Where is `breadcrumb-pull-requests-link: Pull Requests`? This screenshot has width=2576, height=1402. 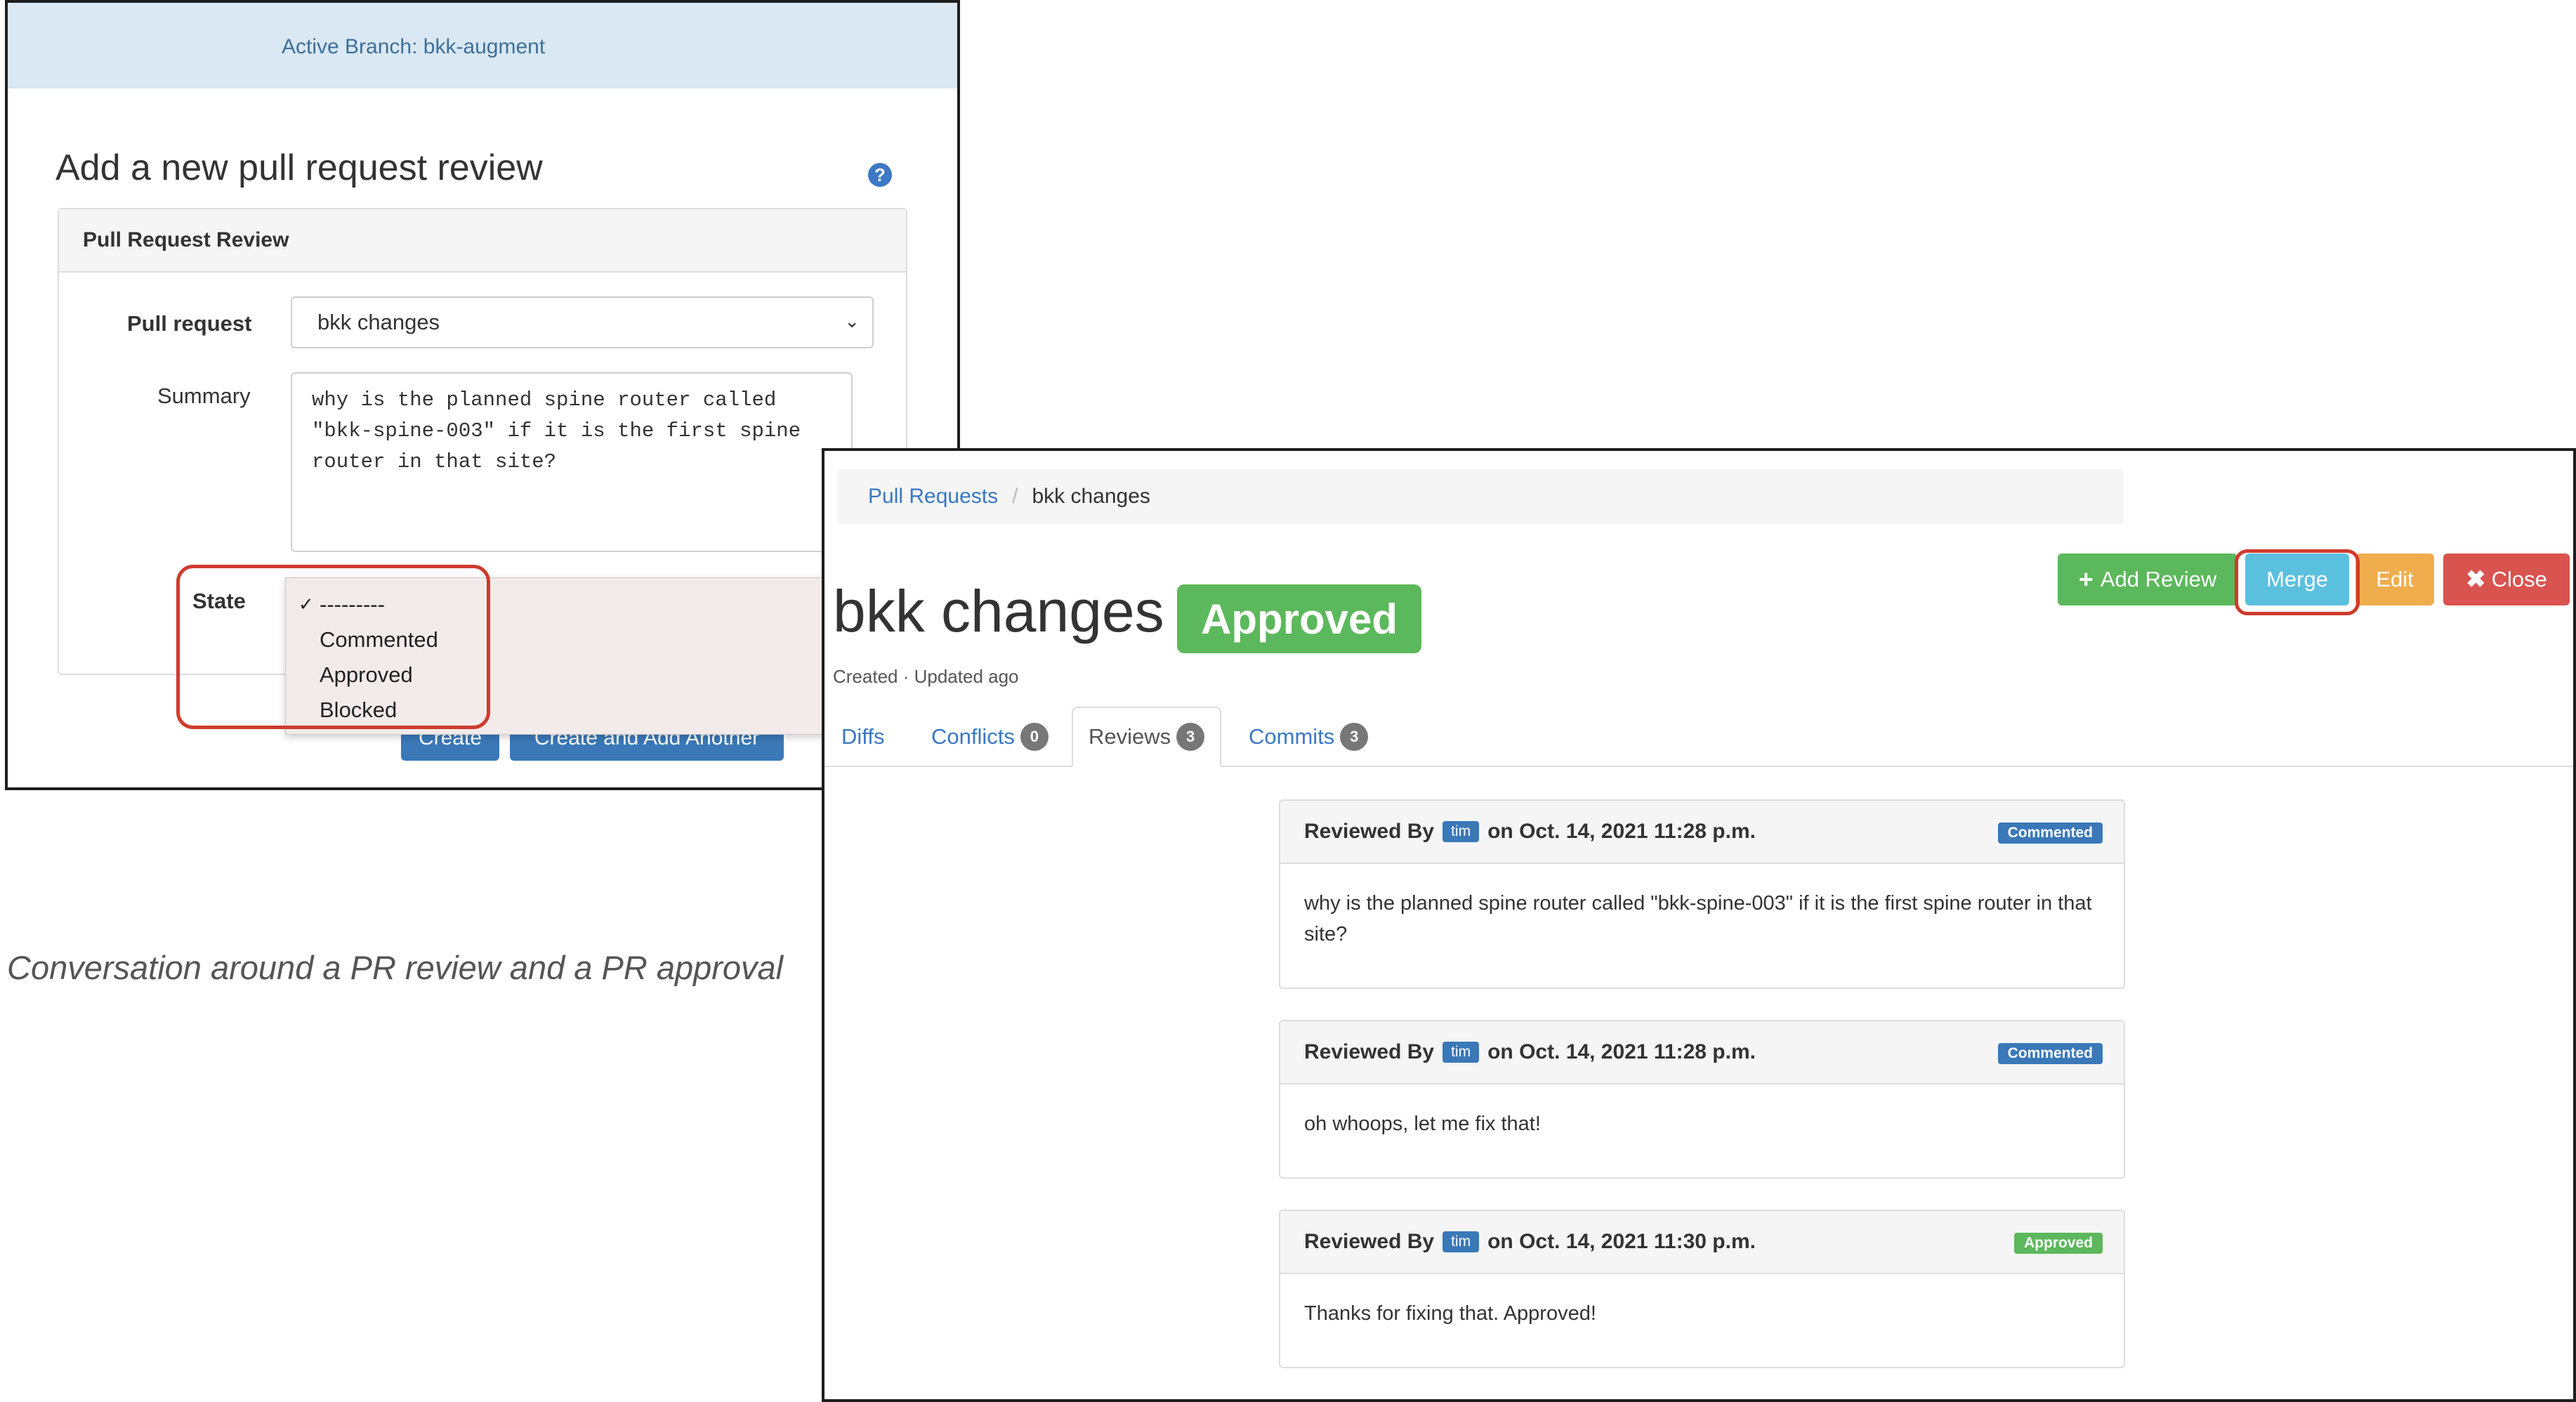 breadcrumb-pull-requests-link: Pull Requests is located at coordinates (933, 497).